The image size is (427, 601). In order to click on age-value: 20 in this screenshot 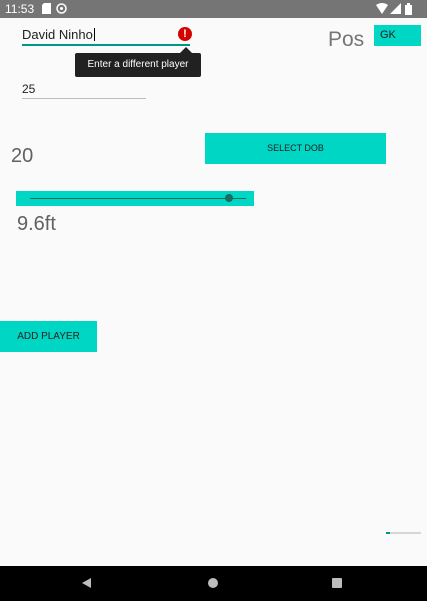, I will do `click(22, 156)`.